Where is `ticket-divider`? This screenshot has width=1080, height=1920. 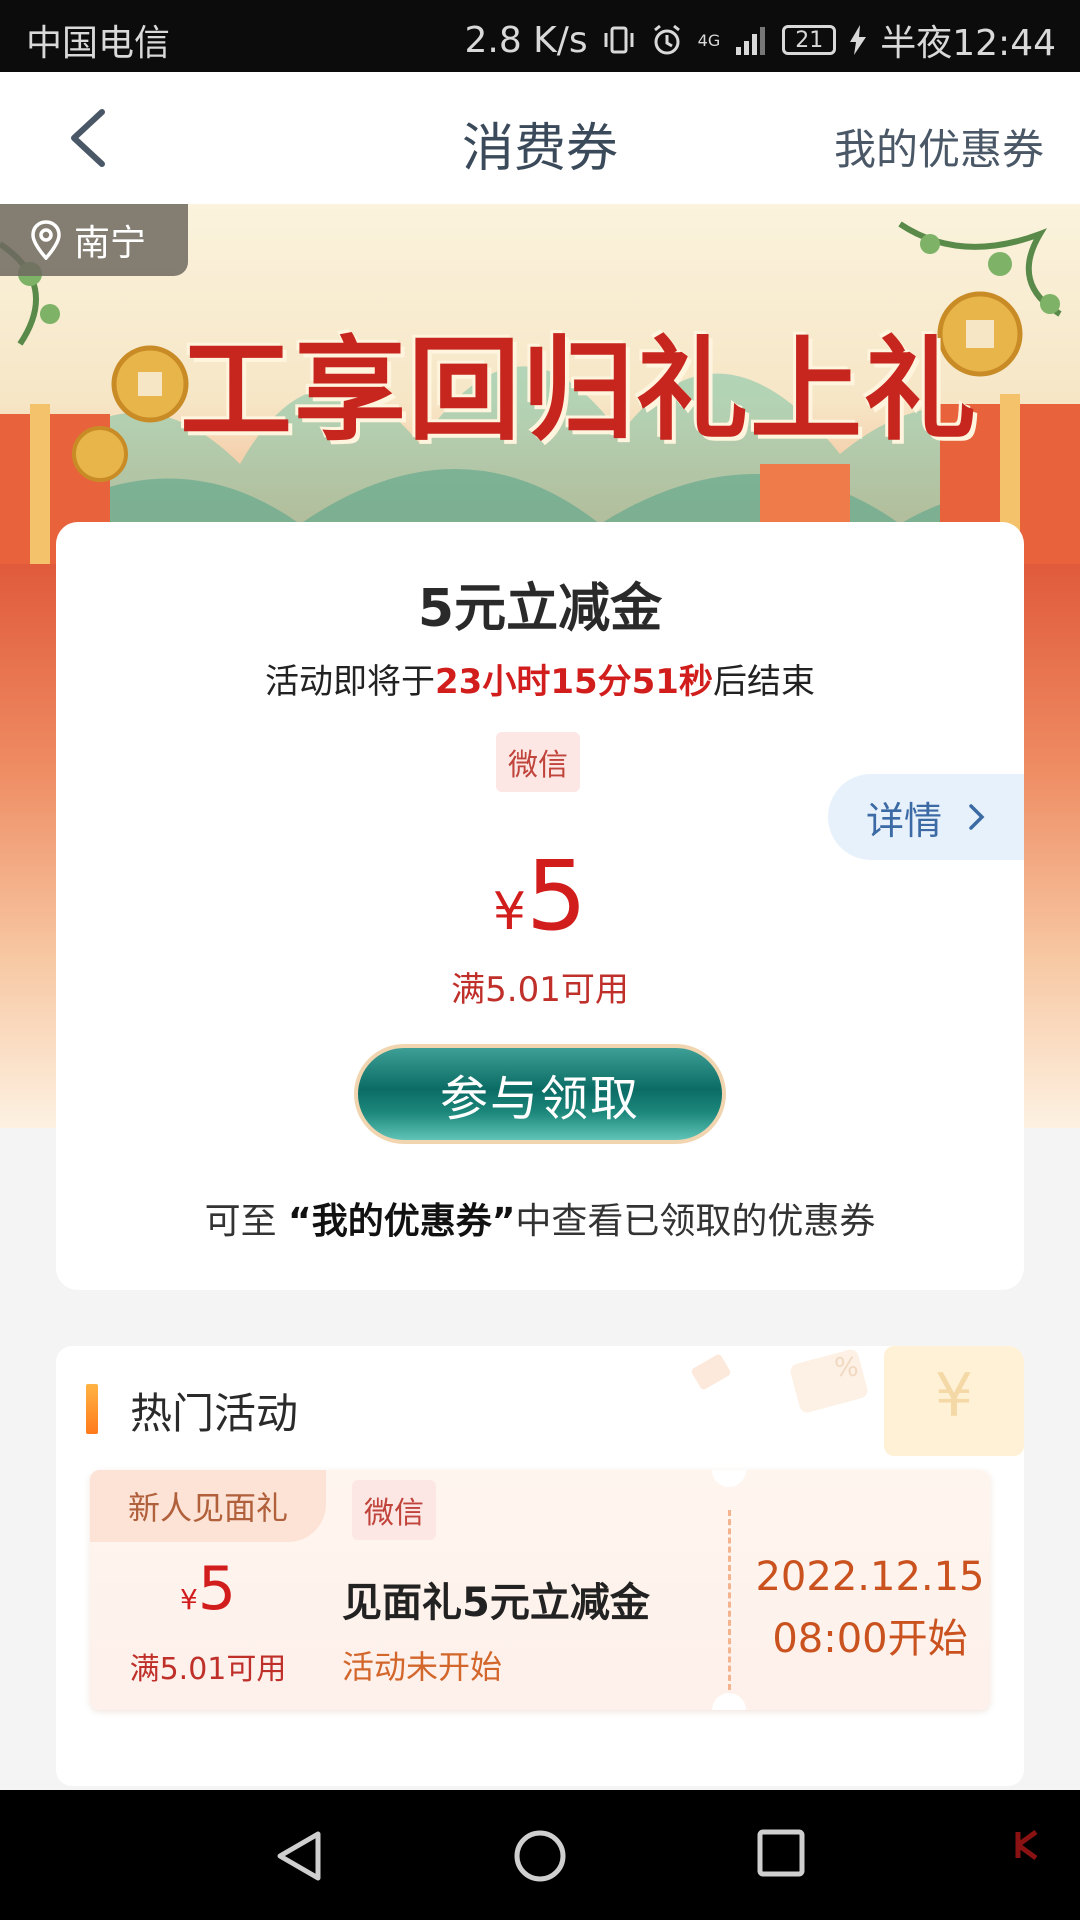 ticket-divider is located at coordinates (729, 1600).